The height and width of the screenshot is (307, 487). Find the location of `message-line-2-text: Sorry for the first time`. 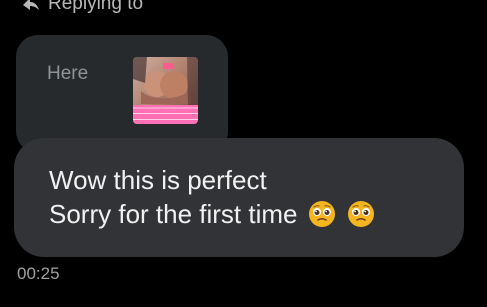

message-line-2-text: Sorry for the first time is located at coordinates (173, 214).